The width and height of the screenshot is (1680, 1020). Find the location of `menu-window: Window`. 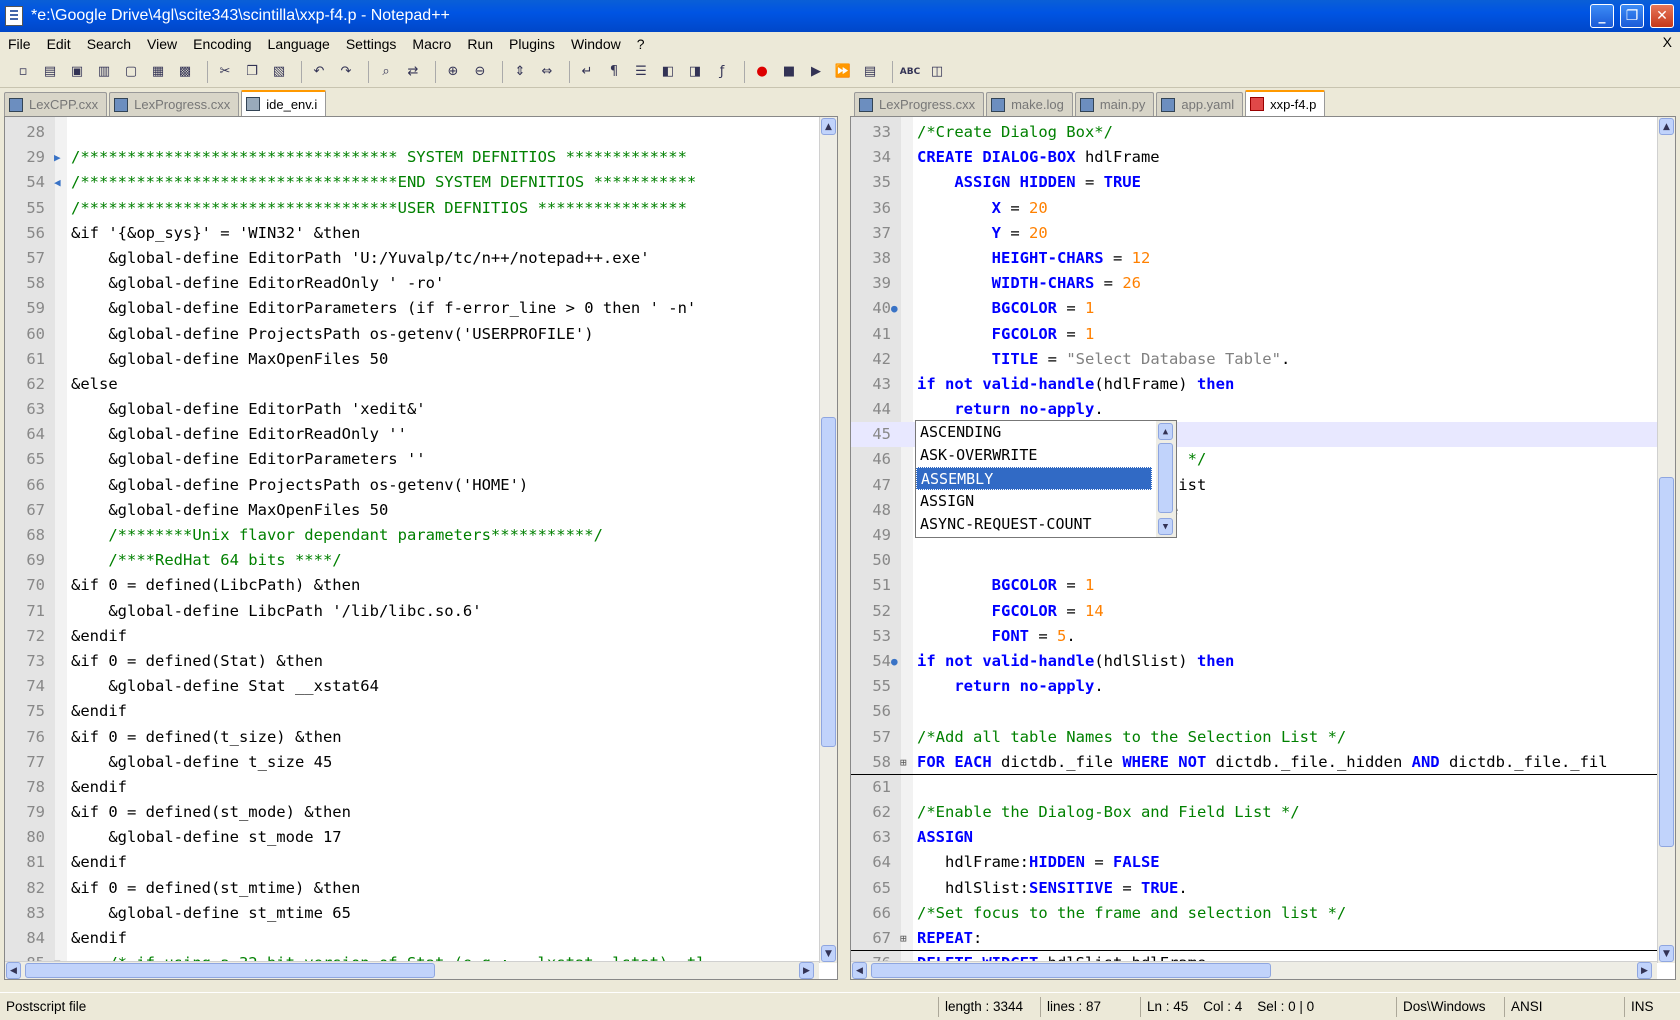

menu-window: Window is located at coordinates (596, 44).